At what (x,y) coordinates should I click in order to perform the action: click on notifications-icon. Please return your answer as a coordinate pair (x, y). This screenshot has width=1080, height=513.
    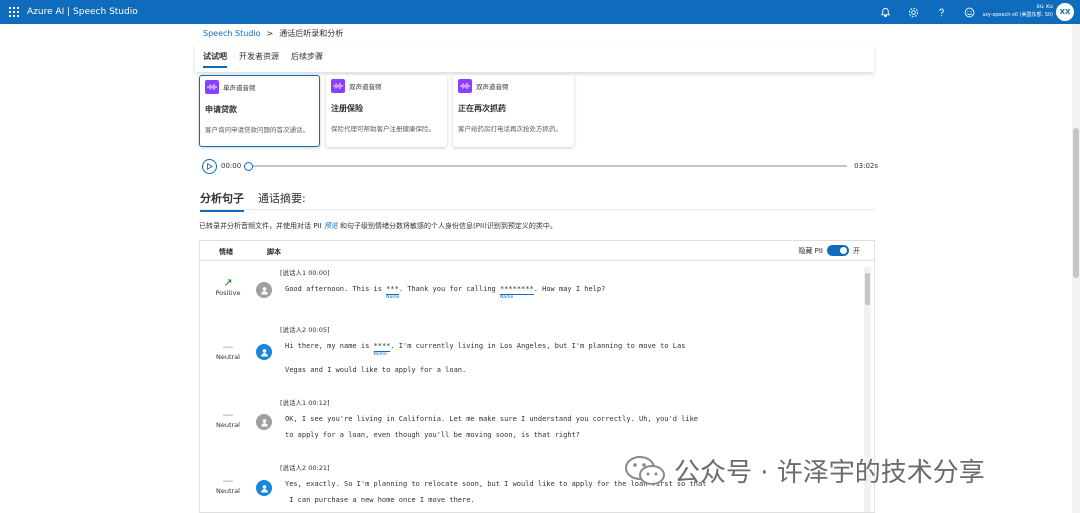
    Looking at the image, I should click on (885, 12).